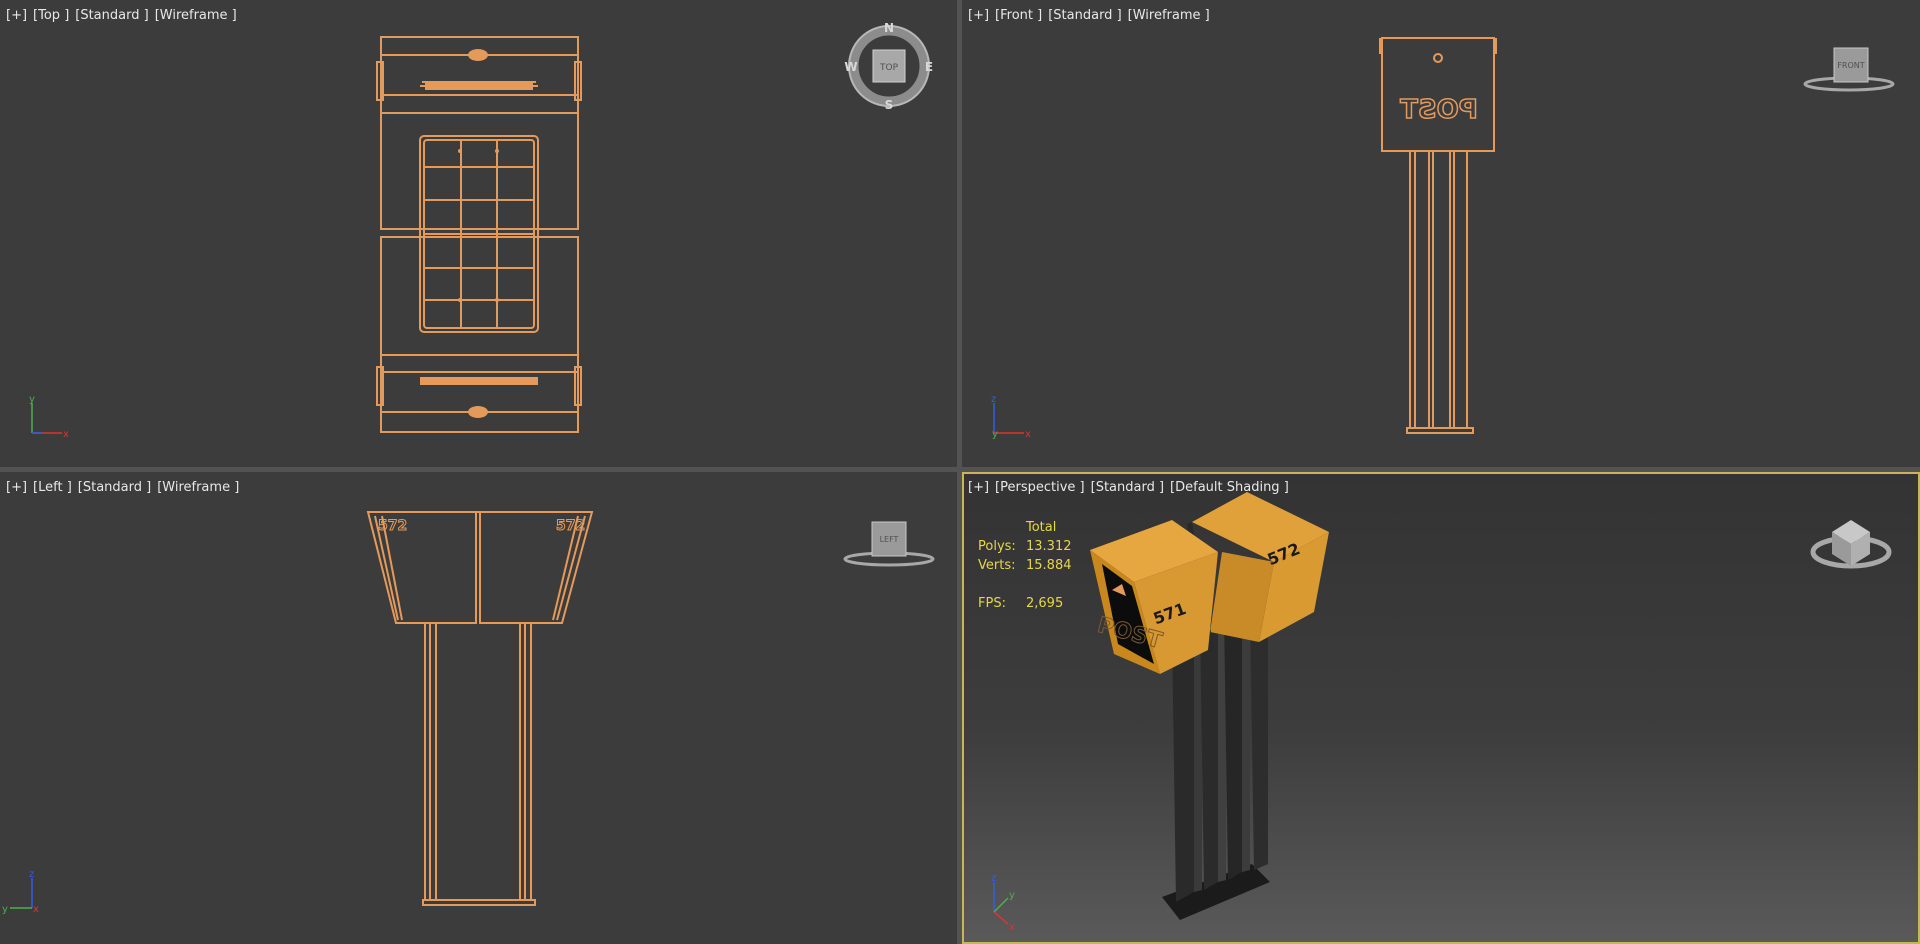 Image resolution: width=1920 pixels, height=944 pixels. Describe the element at coordinates (49, 417) in the screenshot. I see `axis-tripod: y x` at that location.